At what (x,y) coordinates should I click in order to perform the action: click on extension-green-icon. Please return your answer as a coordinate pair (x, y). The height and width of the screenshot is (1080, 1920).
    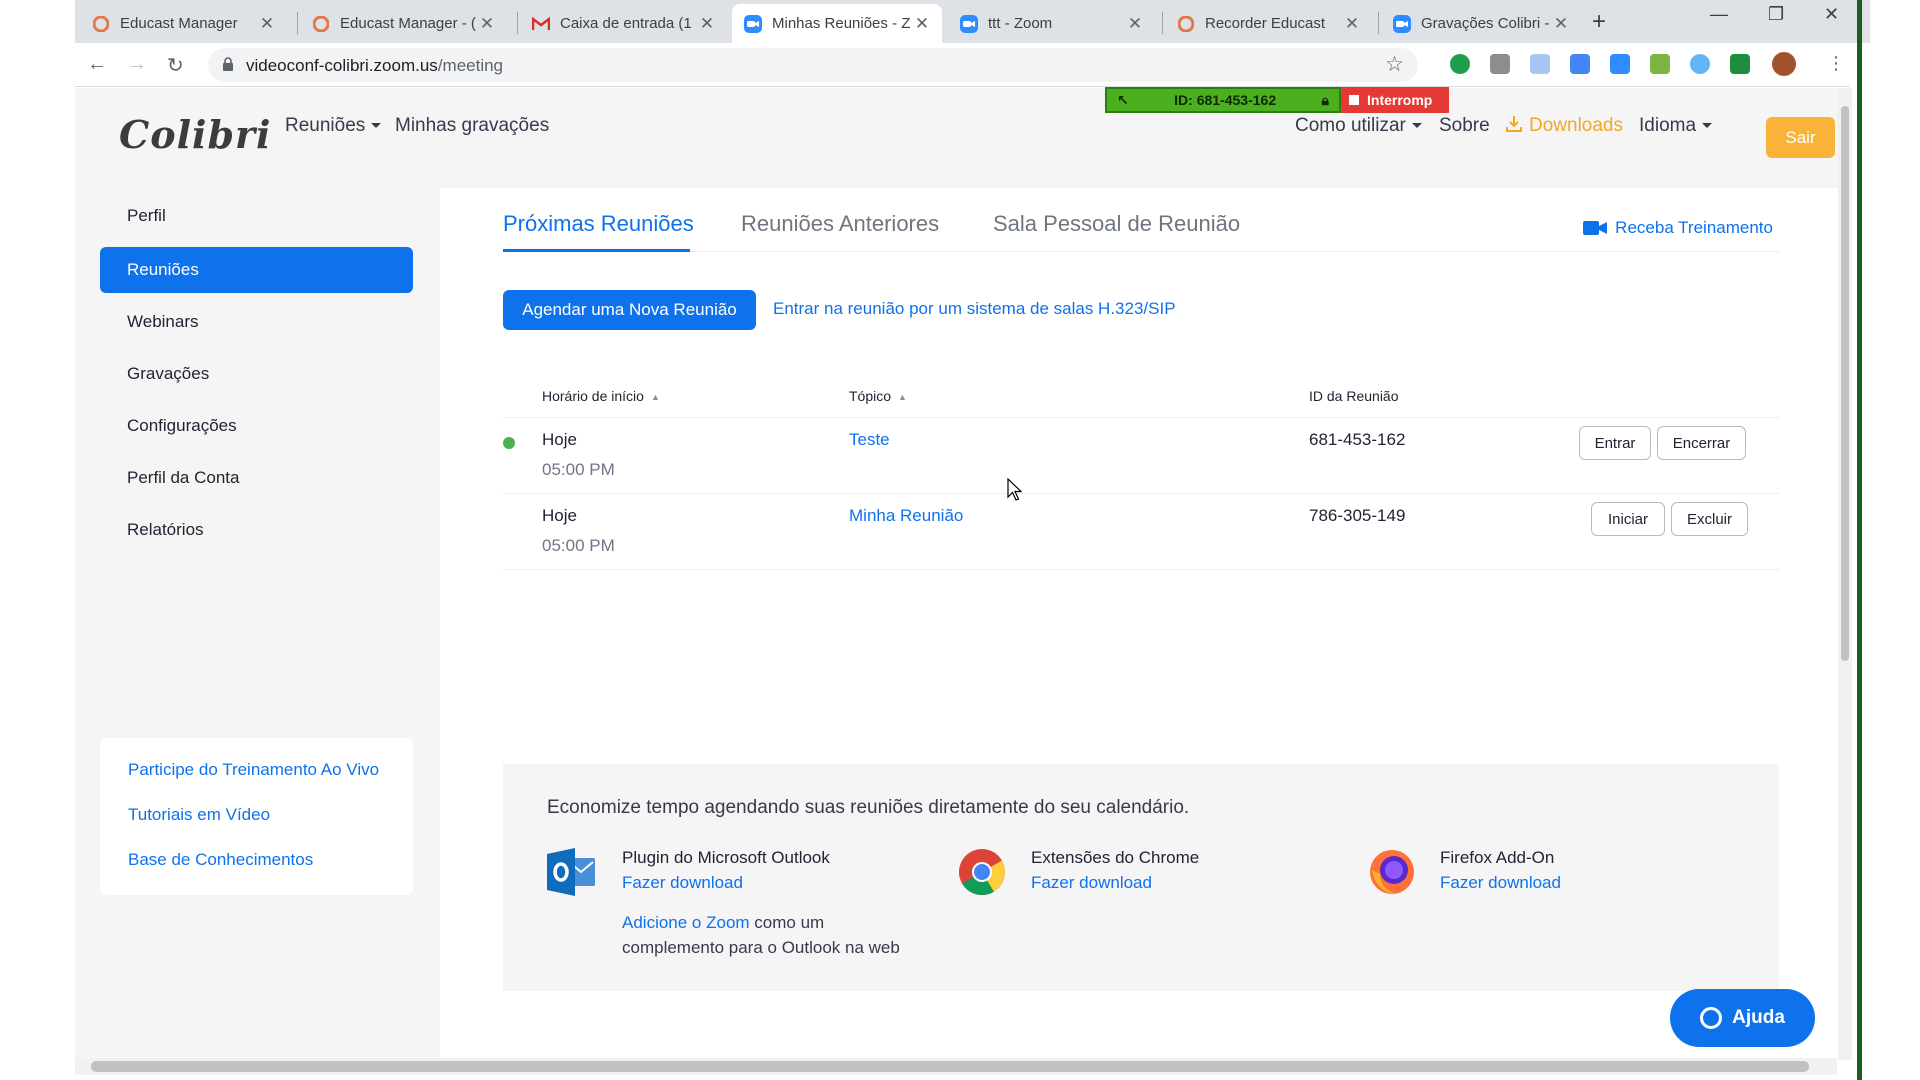
    Looking at the image, I should click on (1460, 64).